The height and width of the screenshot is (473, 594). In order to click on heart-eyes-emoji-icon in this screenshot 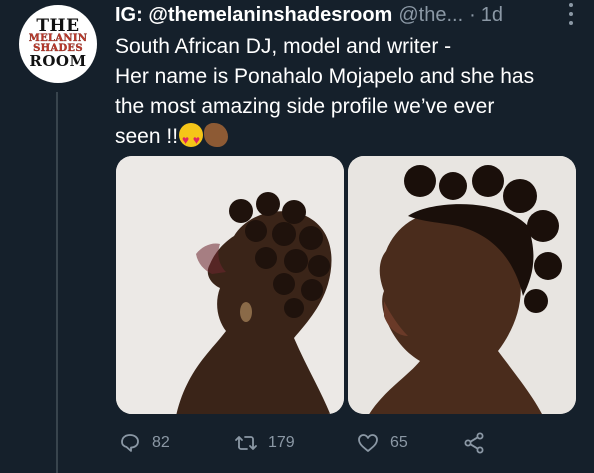, I will do `click(191, 139)`.